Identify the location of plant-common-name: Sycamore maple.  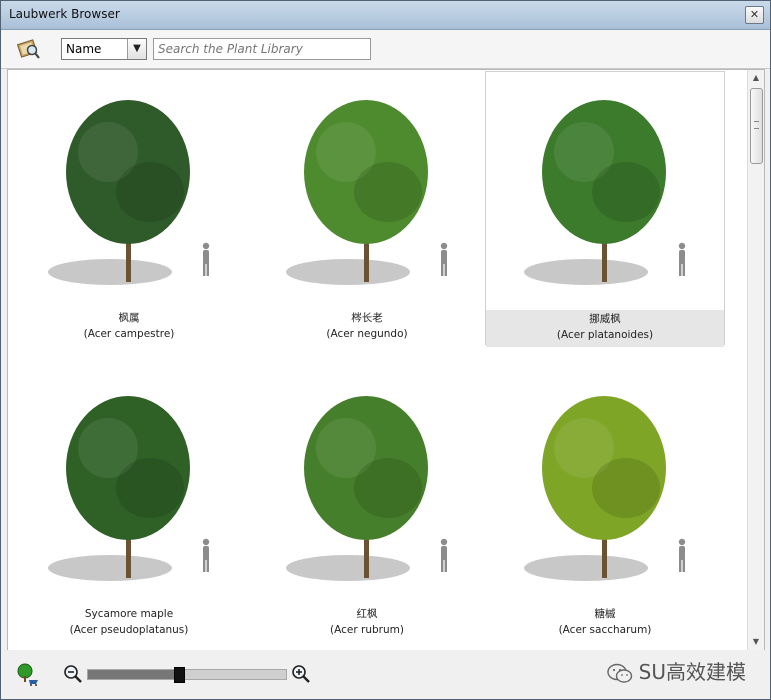
(129, 614).